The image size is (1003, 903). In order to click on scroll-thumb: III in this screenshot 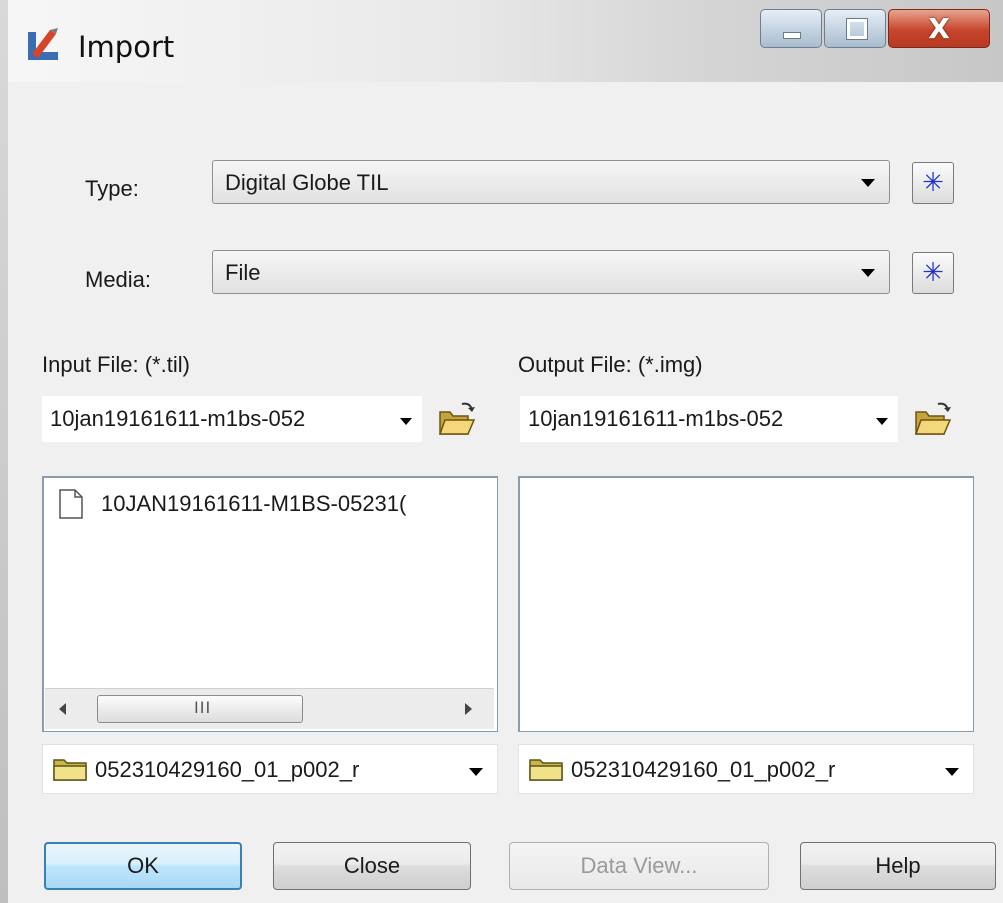, I will do `click(200, 709)`.